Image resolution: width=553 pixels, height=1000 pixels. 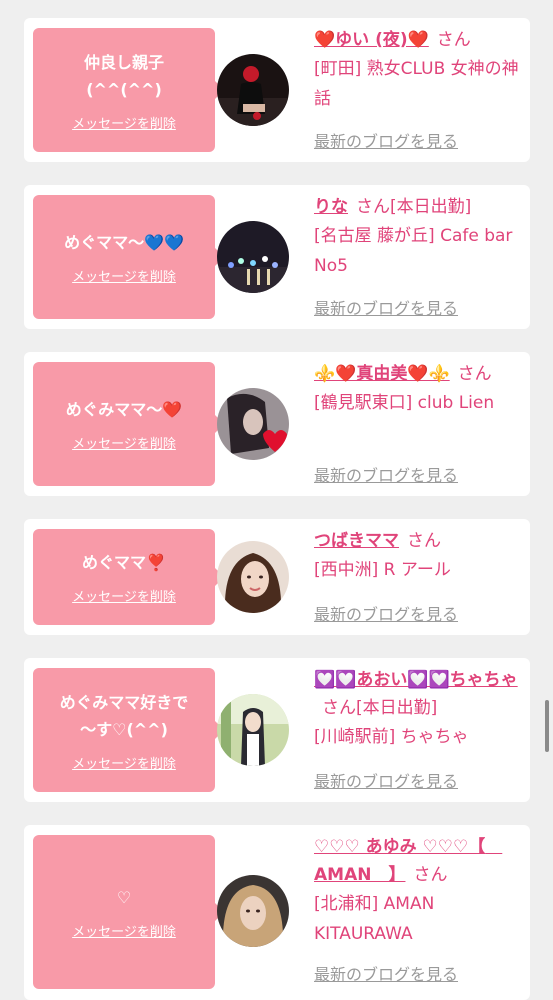 I want to click on message-text: ♡, so click(x=124, y=897).